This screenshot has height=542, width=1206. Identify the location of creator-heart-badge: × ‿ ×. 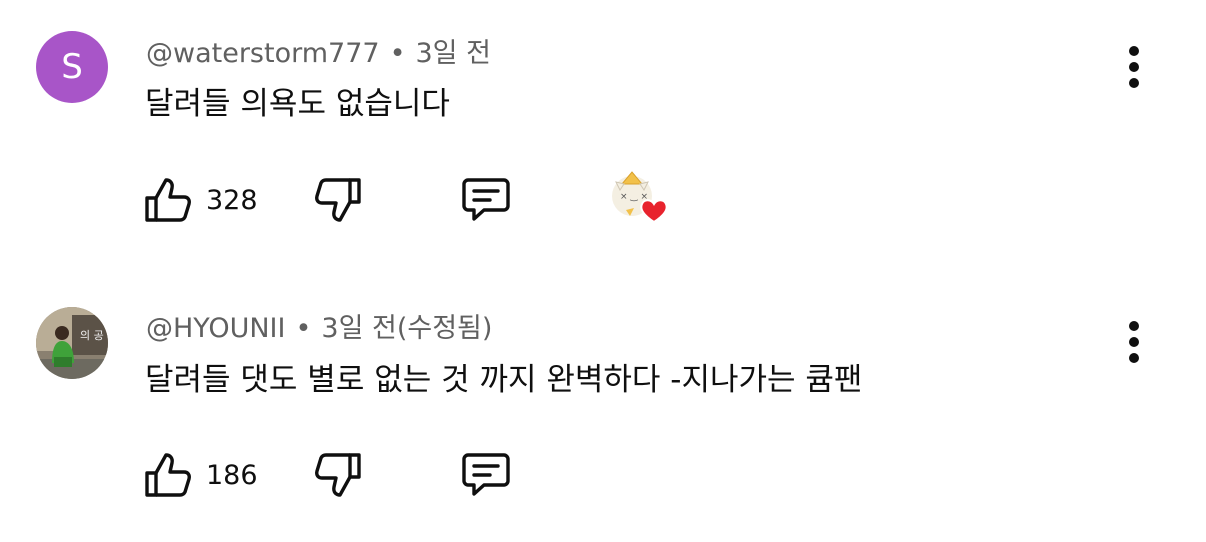
(640, 198).